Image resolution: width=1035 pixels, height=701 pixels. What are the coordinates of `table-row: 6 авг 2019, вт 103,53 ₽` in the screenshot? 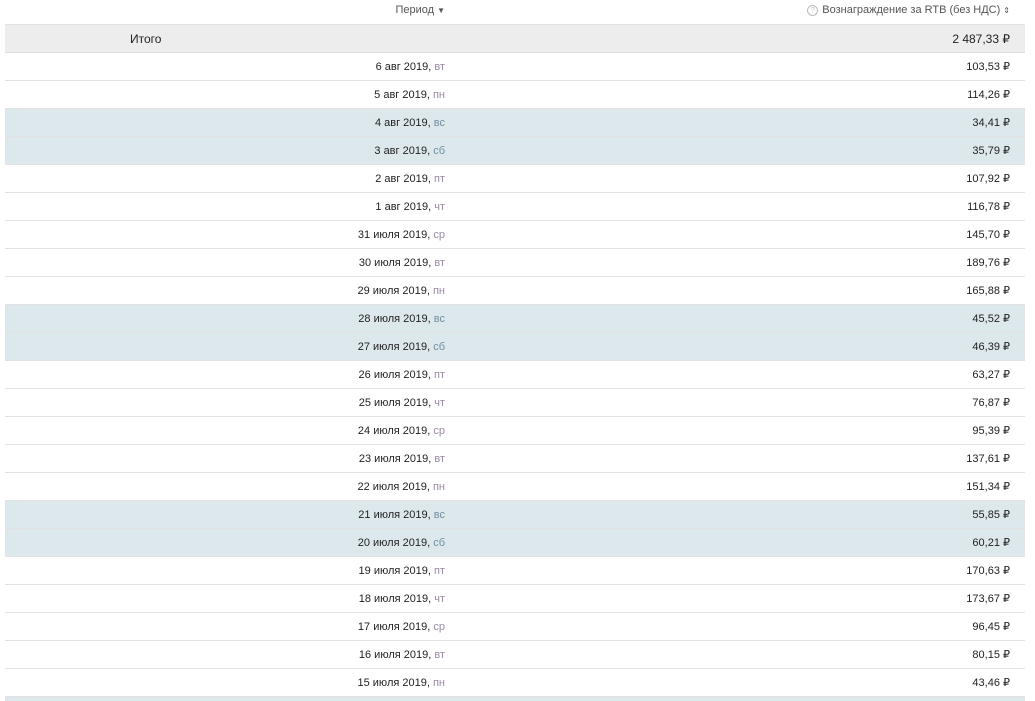 It's located at (515, 67).